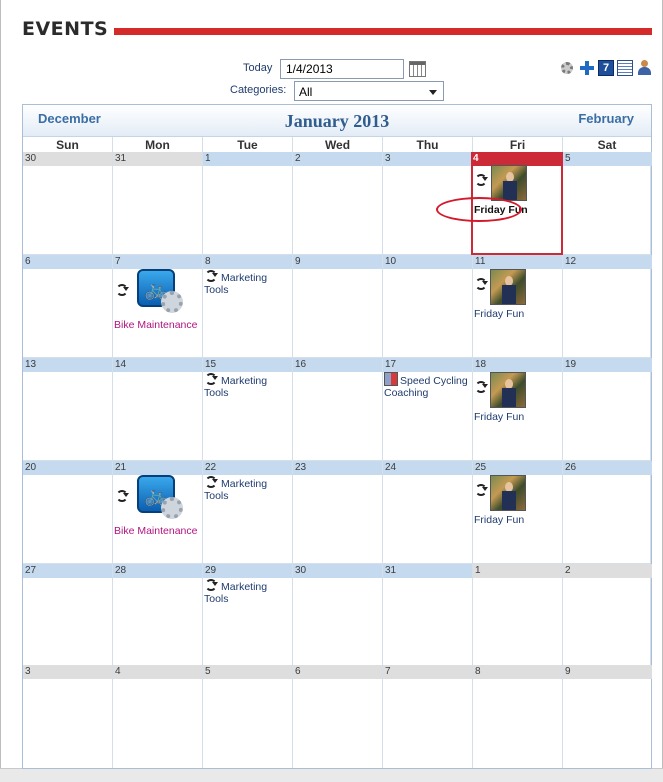 This screenshot has height=782, width=663. Describe the element at coordinates (67, 571) in the screenshot. I see `day-number: 27` at that location.